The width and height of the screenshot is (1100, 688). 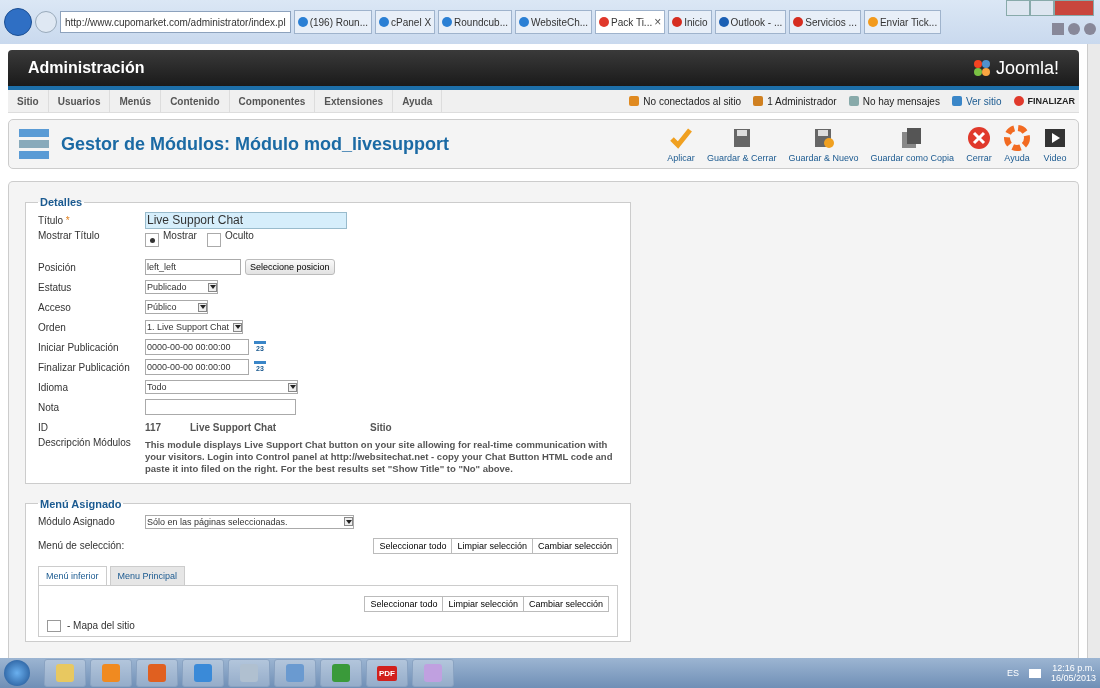 I want to click on field-label: Orden, so click(x=52, y=327).